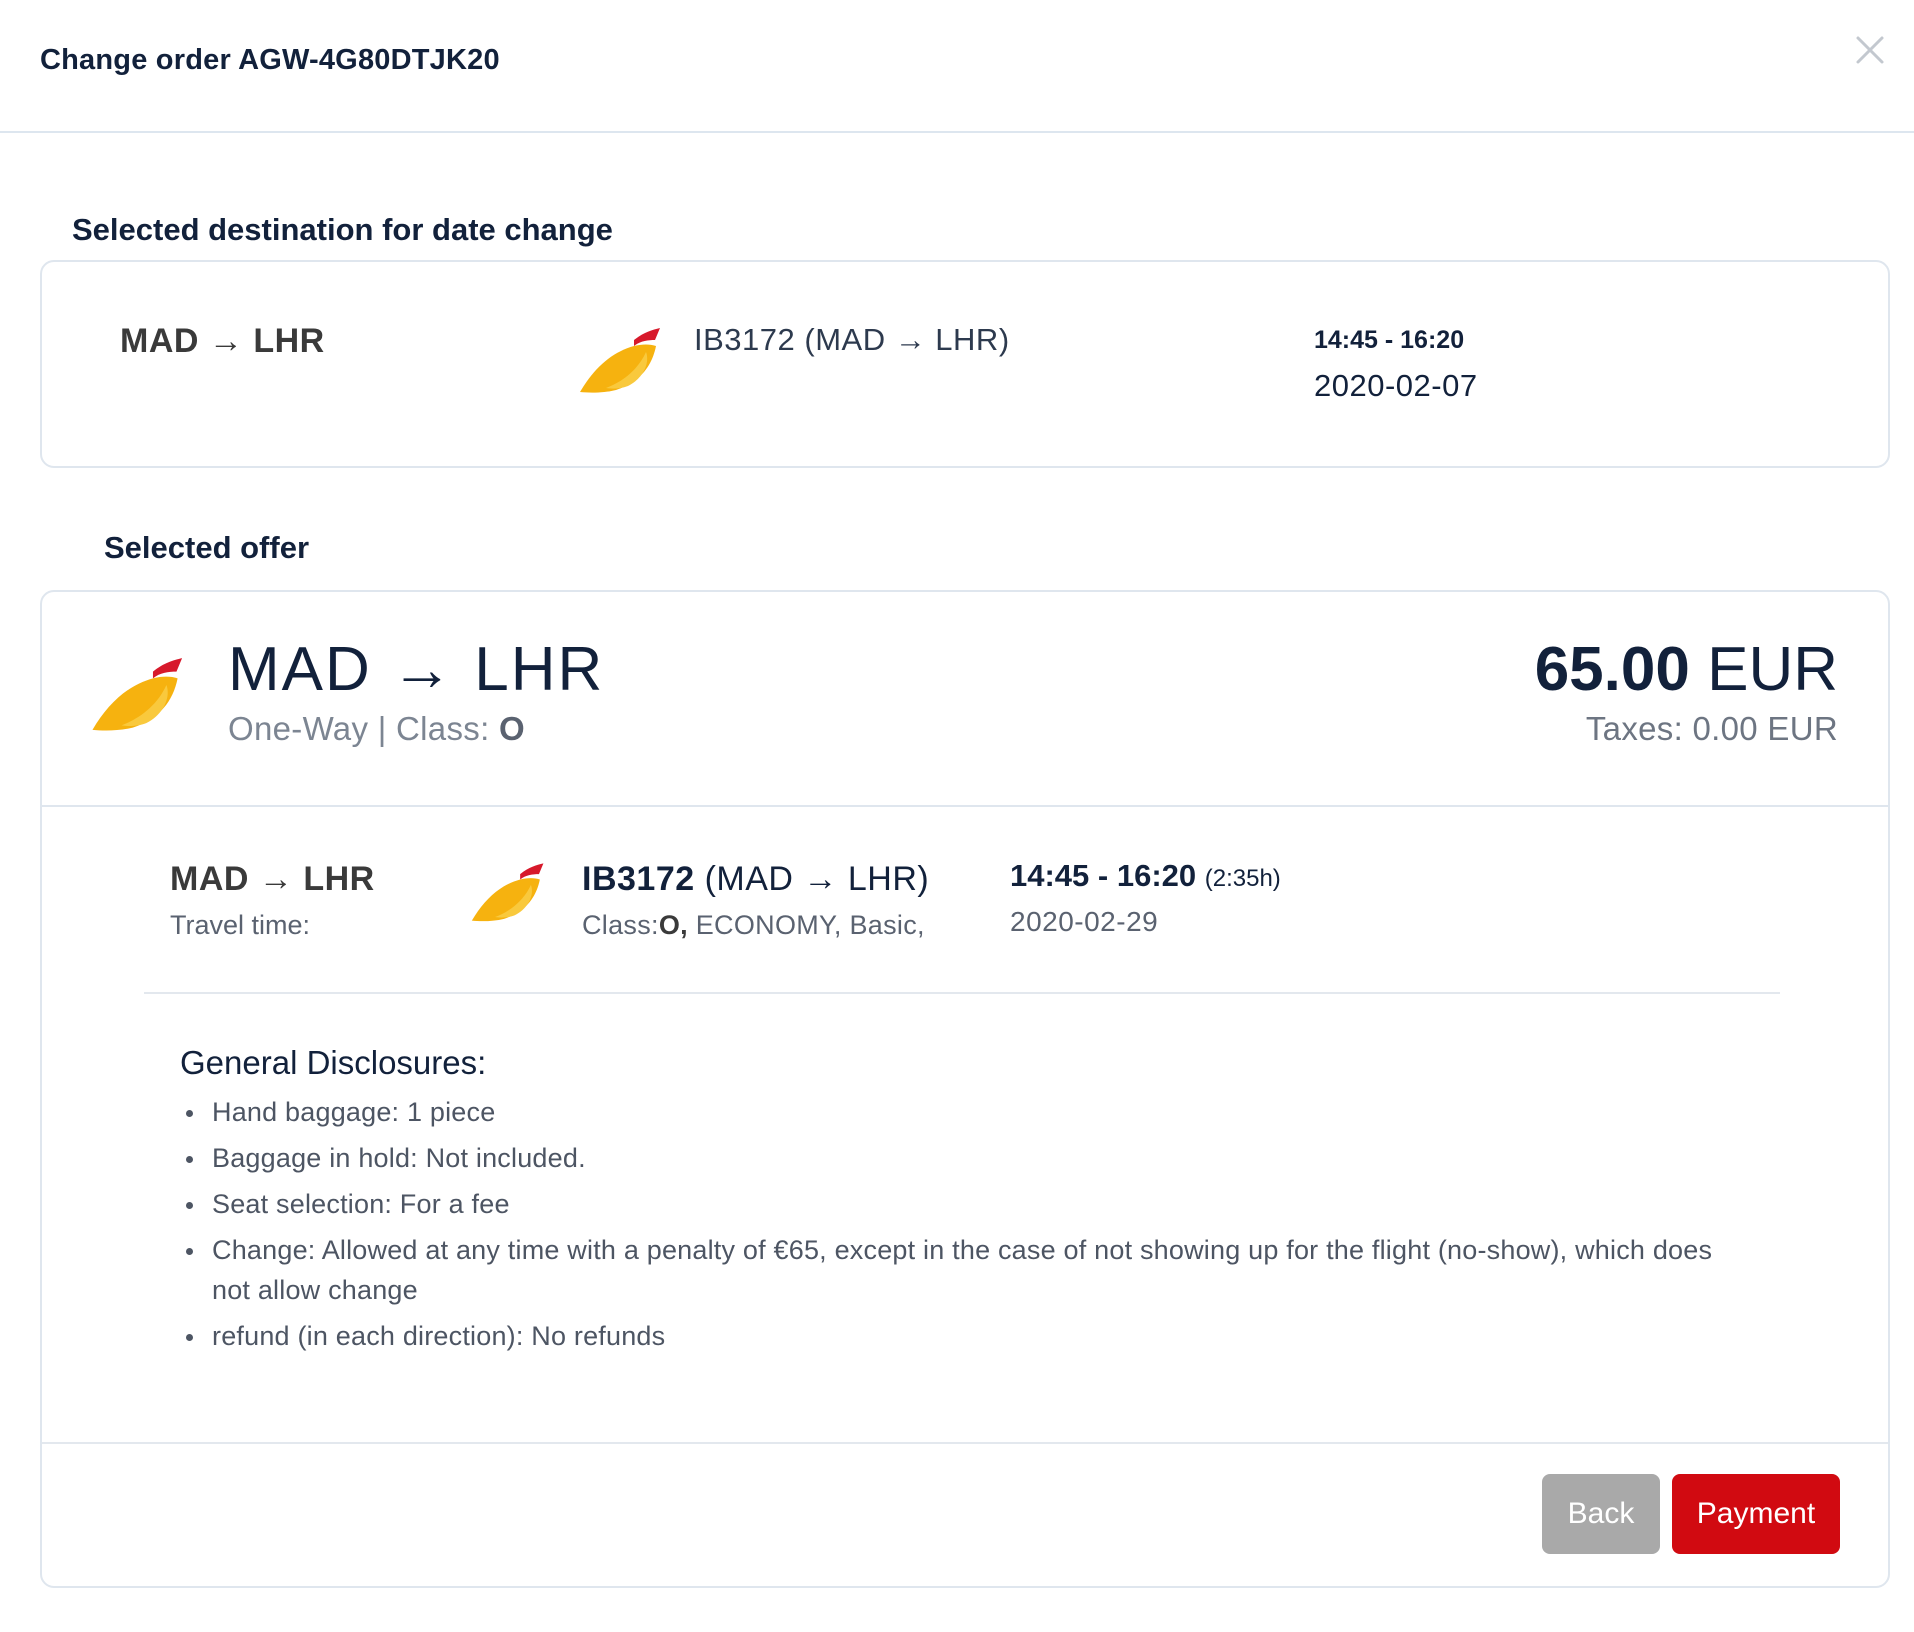 Image resolution: width=1914 pixels, height=1632 pixels. Describe the element at coordinates (342, 229) in the screenshot. I see `destination-section-title: Selected destination for date change` at that location.